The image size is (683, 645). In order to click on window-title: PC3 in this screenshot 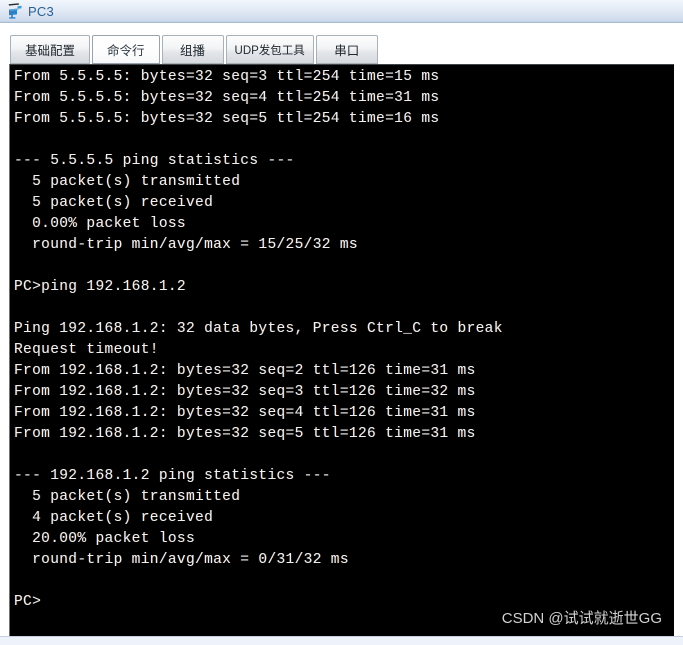, I will do `click(41, 11)`.